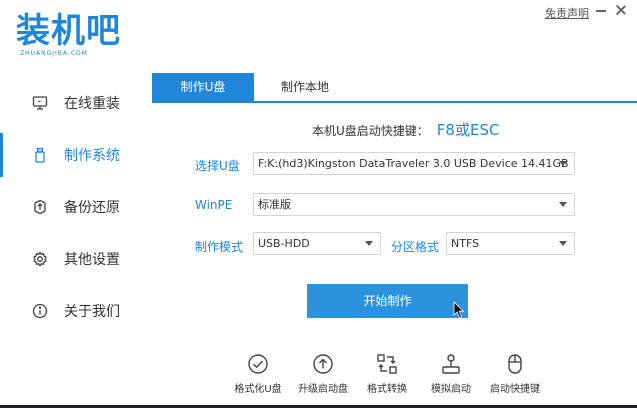 The width and height of the screenshot is (637, 408). Describe the element at coordinates (515, 389) in the screenshot. I see `tool-label: 启动快捷键` at that location.